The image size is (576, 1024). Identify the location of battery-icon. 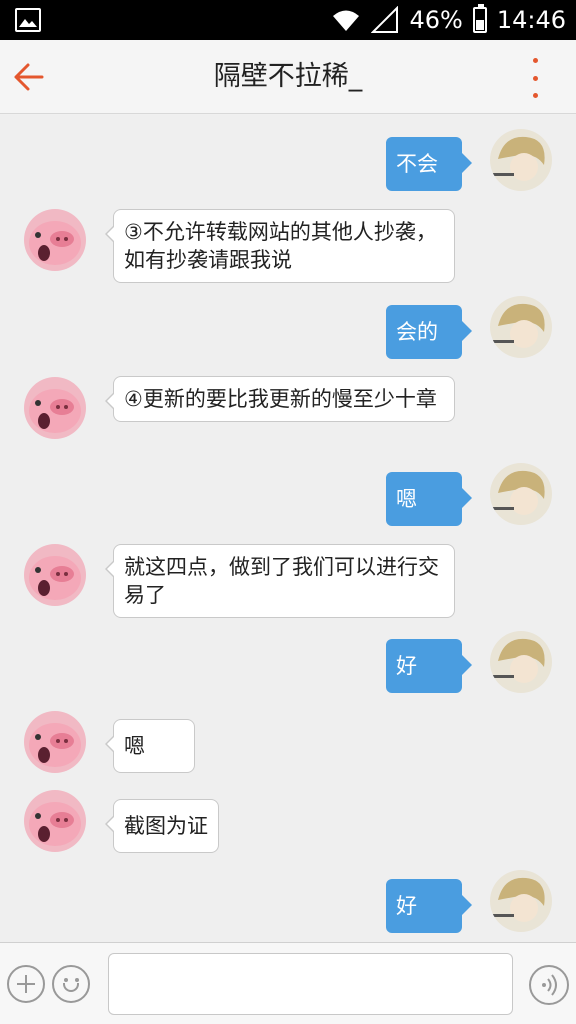
(479, 18).